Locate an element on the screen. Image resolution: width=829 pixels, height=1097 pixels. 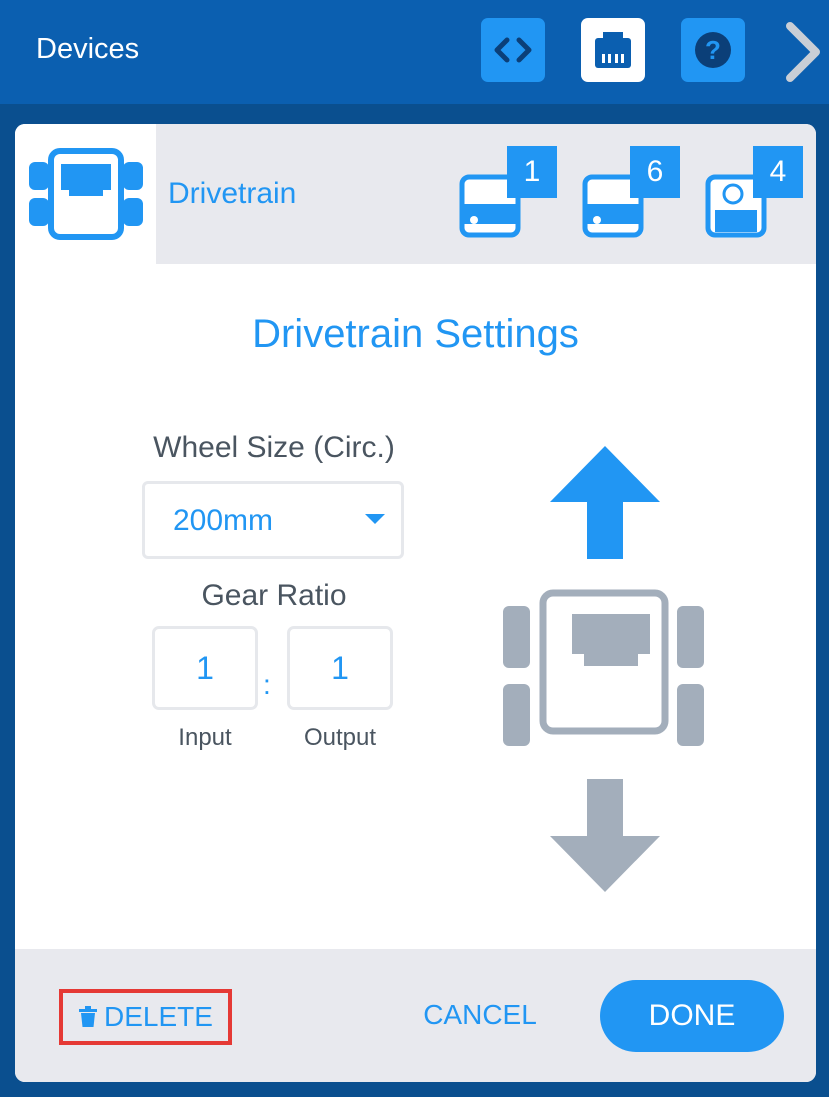
page-title: Devices is located at coordinates (88, 49).